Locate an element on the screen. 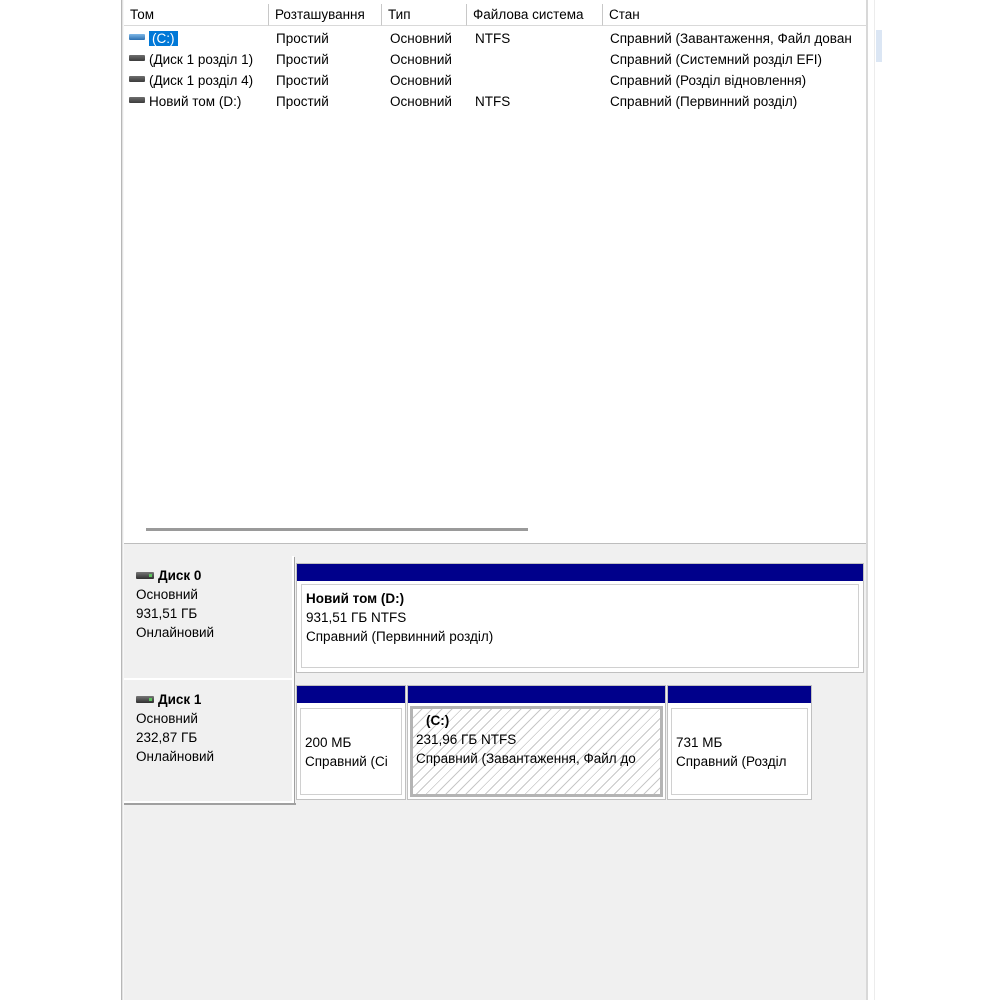  disk-0-label: Диск 0 Основний 931,51 ГБ Онлайновий is located at coordinates (209, 618).